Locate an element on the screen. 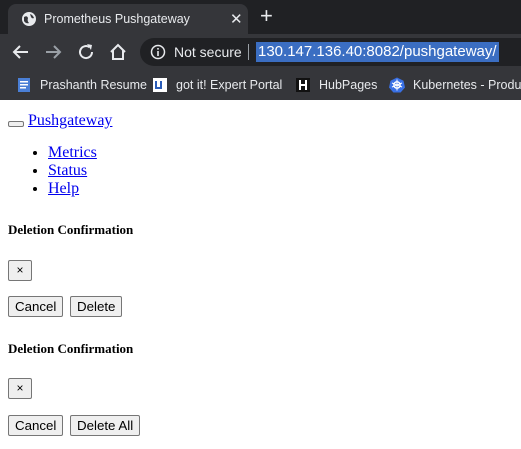  back-arrow-icon is located at coordinates (21, 52).